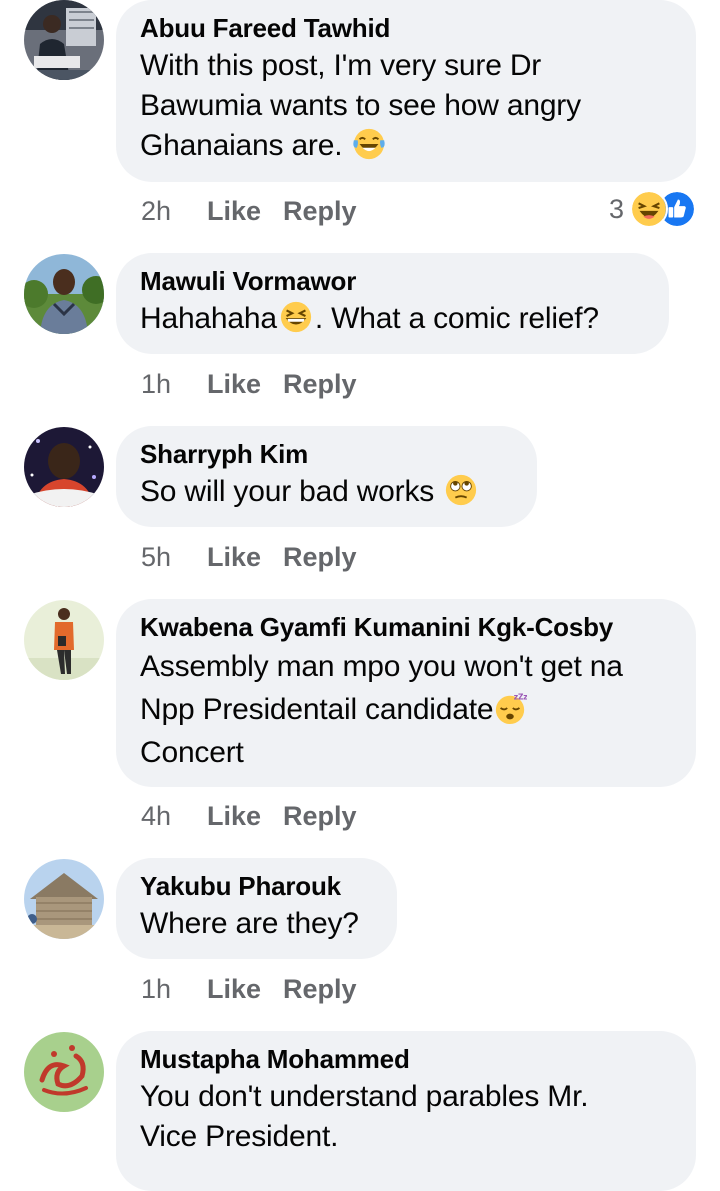 This screenshot has width=720, height=1191. What do you see at coordinates (392, 281) in the screenshot?
I see `comment-author: Mawuli Vormawor` at bounding box center [392, 281].